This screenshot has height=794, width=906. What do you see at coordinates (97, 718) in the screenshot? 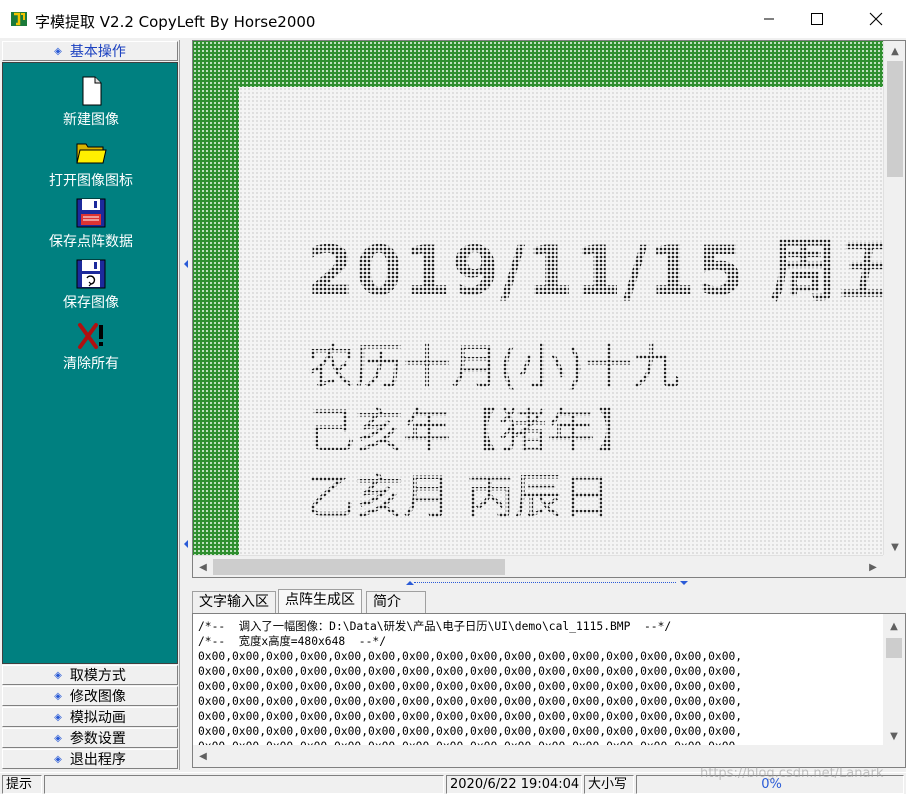
I see `nav-header-label: 模拟动画` at bounding box center [97, 718].